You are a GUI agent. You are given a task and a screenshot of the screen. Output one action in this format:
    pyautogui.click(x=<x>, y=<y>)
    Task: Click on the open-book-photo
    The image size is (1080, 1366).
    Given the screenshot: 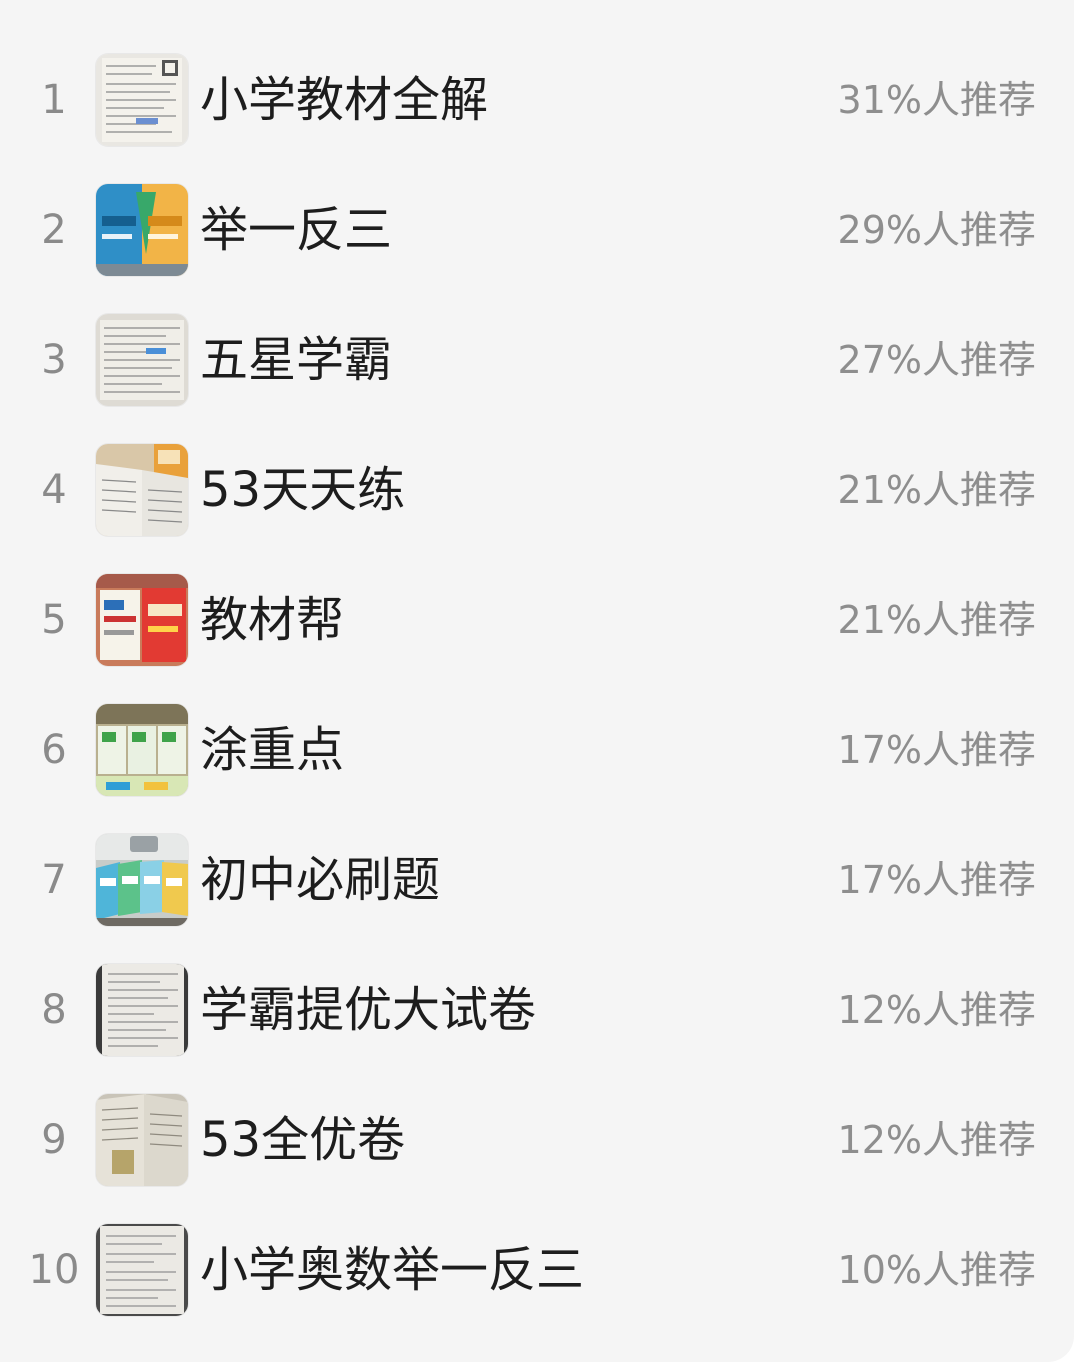 What is the action you would take?
    pyautogui.click(x=142, y=490)
    